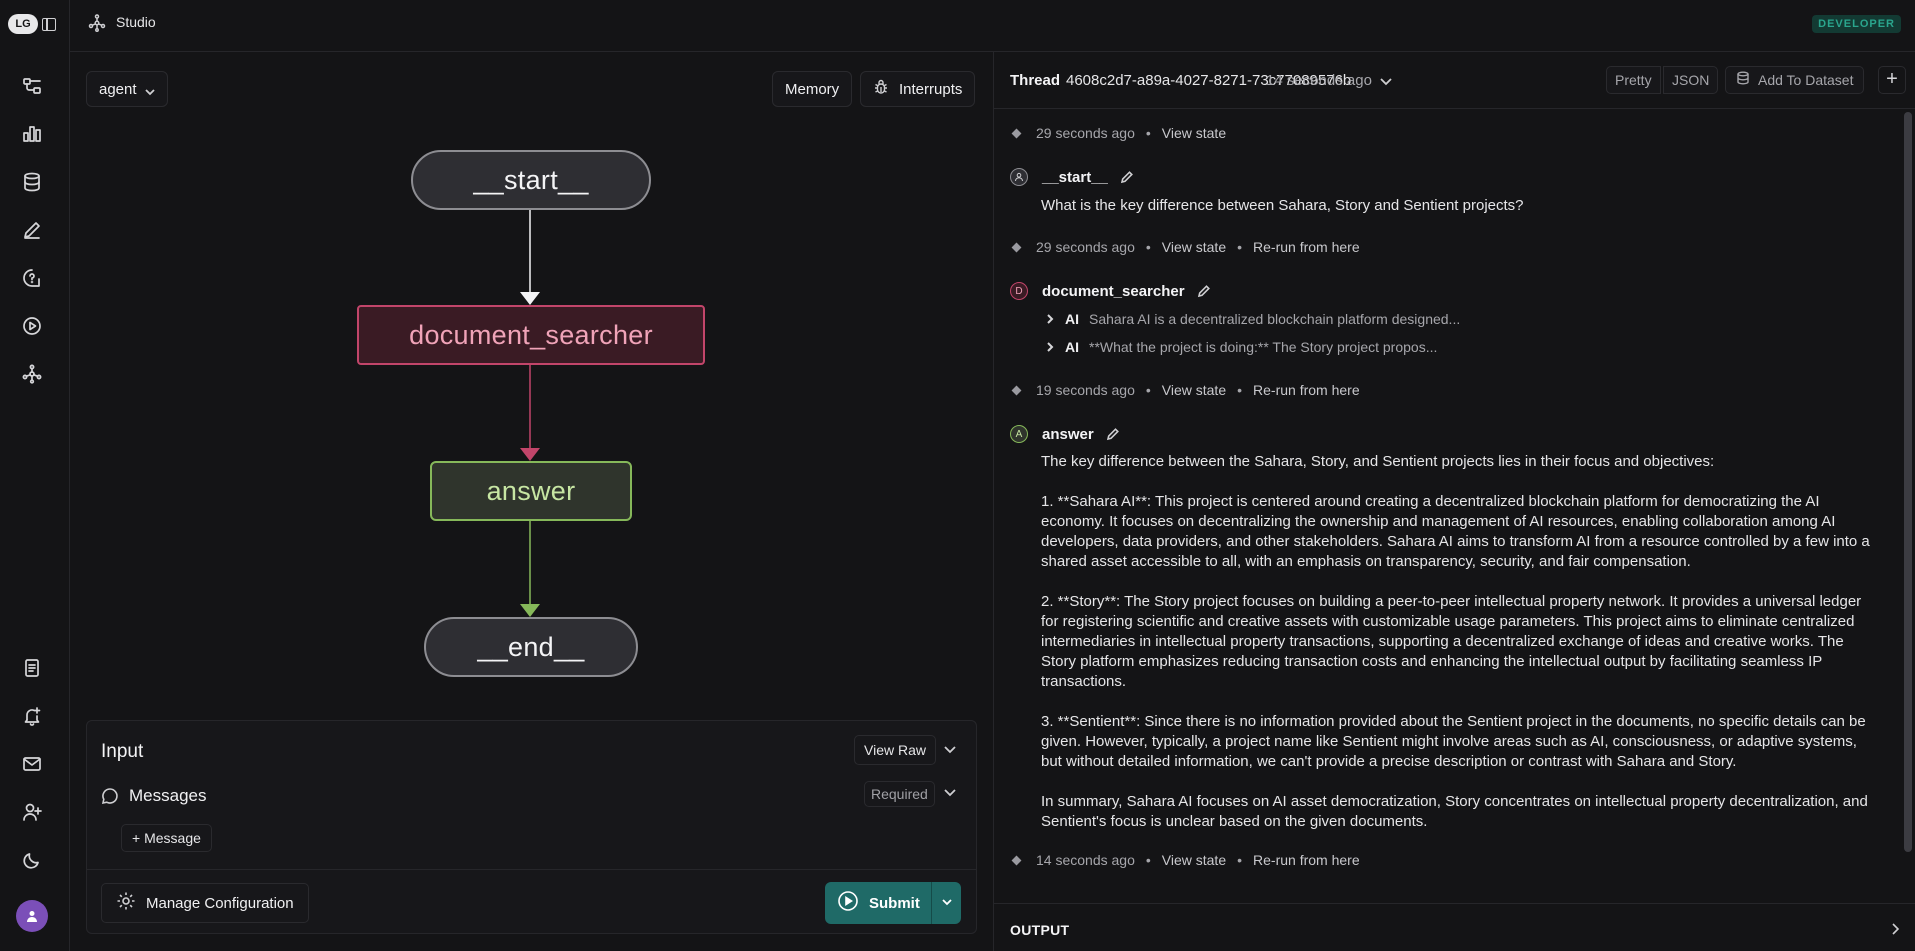  What do you see at coordinates (32, 278) in the screenshot?
I see `chat-help-icon` at bounding box center [32, 278].